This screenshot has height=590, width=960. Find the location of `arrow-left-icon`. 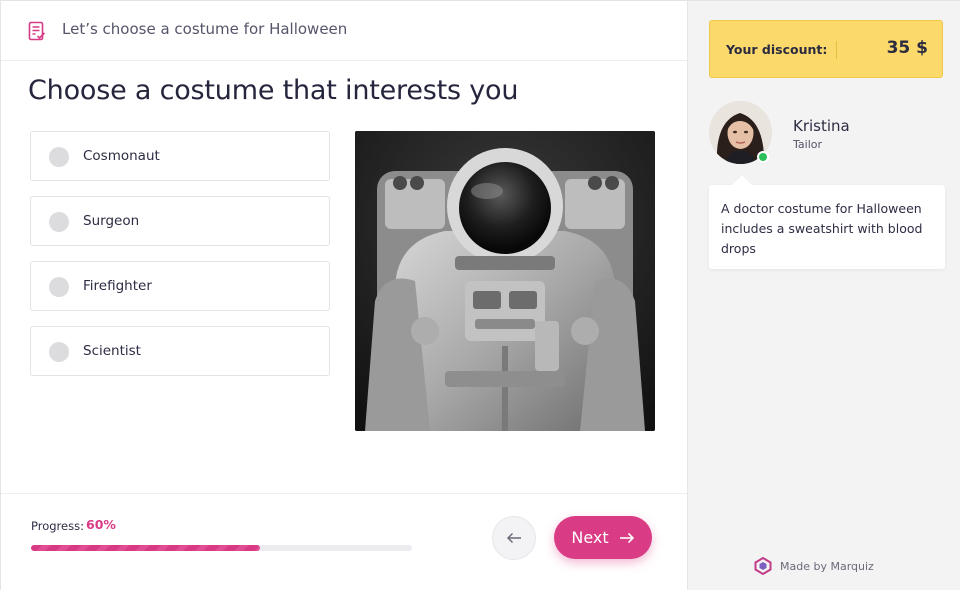

arrow-left-icon is located at coordinates (513, 538).